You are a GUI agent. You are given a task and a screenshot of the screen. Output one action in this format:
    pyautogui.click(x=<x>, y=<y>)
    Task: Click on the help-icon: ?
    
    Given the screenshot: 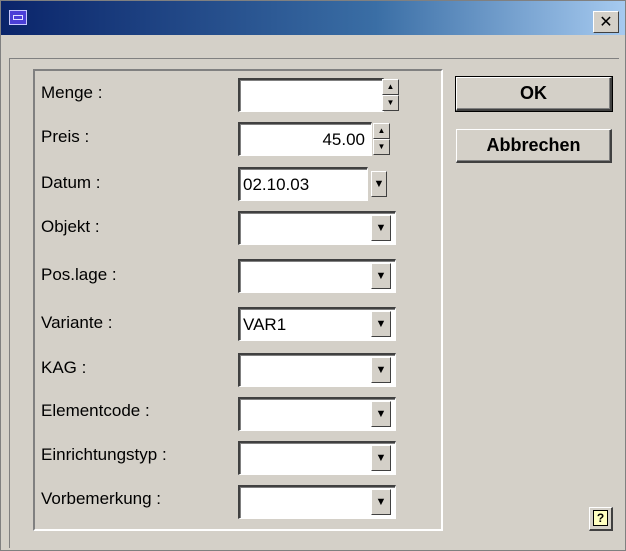 What is the action you would take?
    pyautogui.click(x=600, y=518)
    